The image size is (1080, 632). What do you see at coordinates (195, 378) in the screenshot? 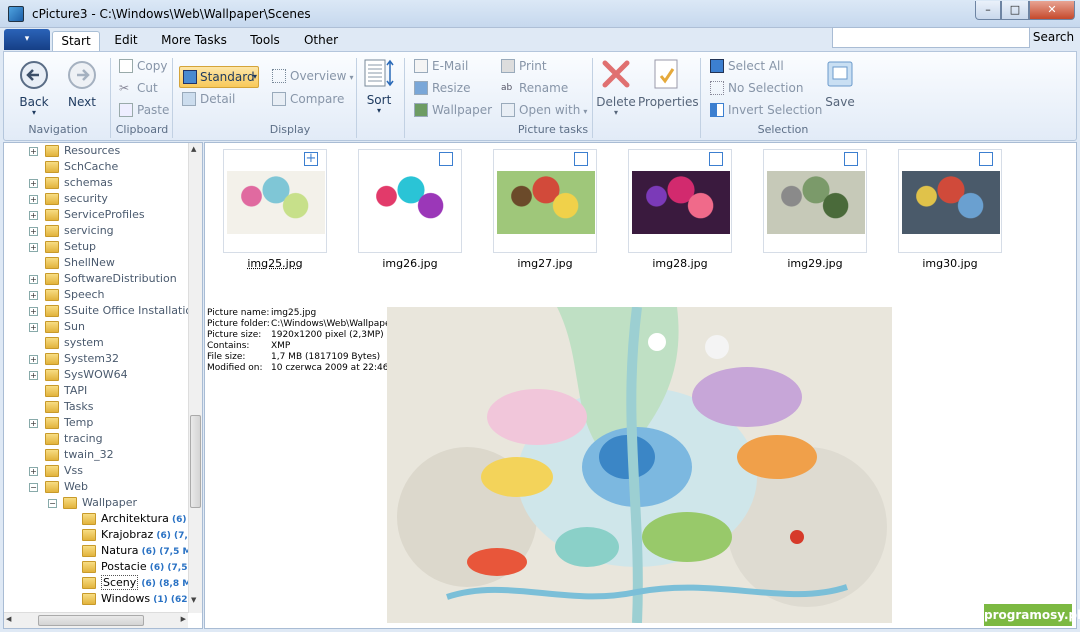
I see `tree-vertical-scrollbar: ▲ ▼` at bounding box center [195, 378].